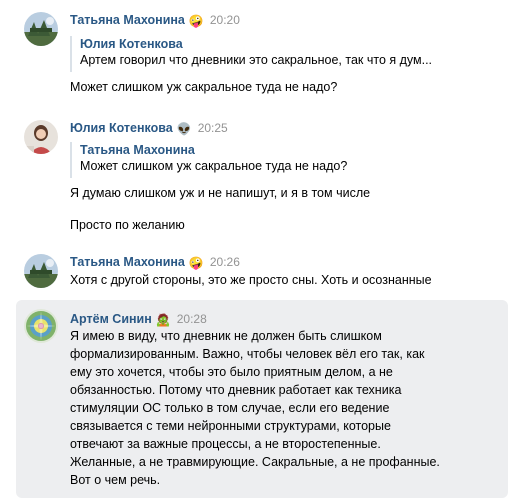 Image resolution: width=526 pixels, height=504 pixels. Describe the element at coordinates (137, 150) in the screenshot. I see `quoted-author: Татьяна Махонина` at that location.